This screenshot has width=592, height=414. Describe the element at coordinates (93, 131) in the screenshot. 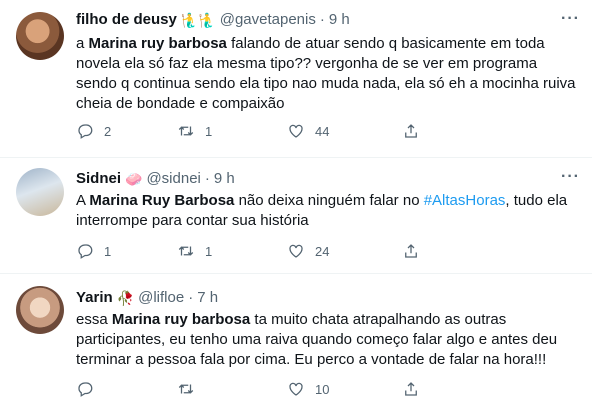

I see `reply-button: 2` at that location.